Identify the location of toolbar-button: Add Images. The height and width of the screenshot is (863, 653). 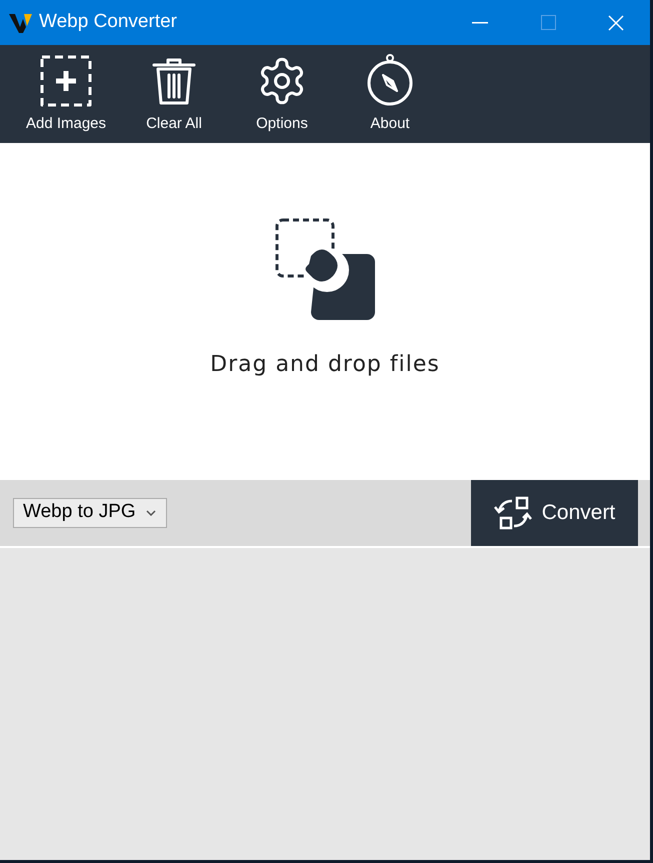
(66, 94).